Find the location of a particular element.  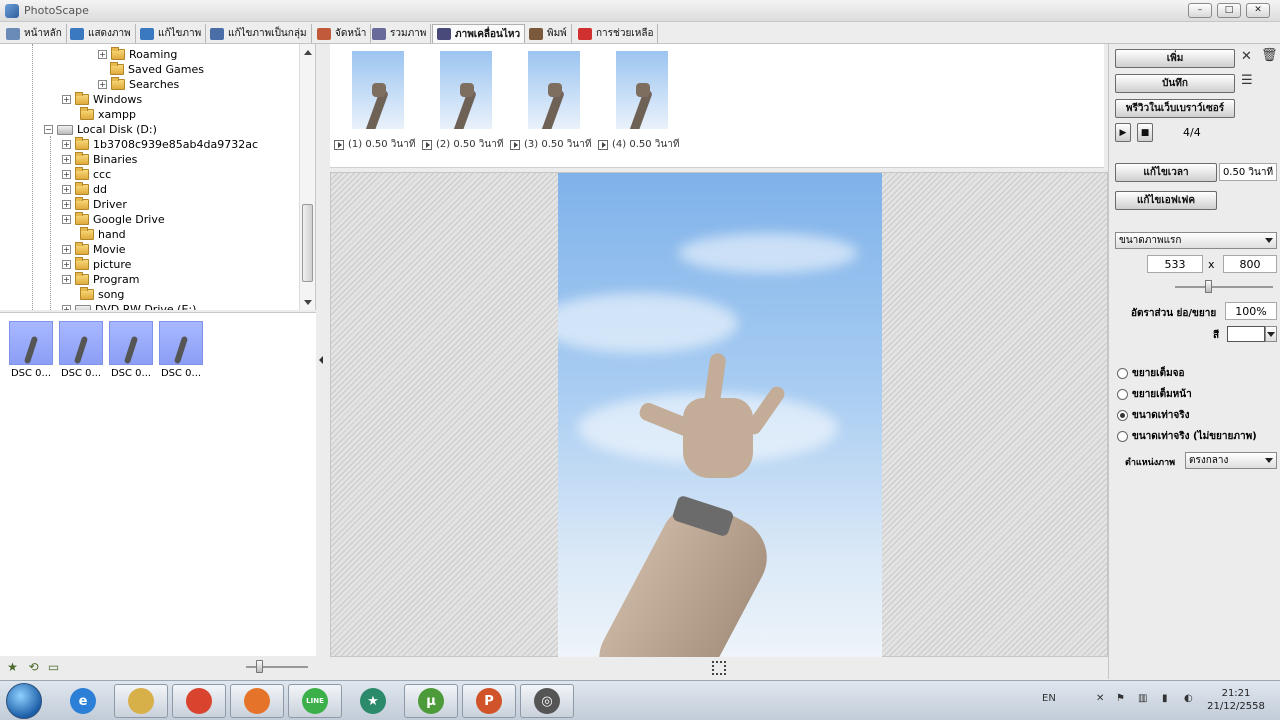

background-color-swatch is located at coordinates (1246, 334).